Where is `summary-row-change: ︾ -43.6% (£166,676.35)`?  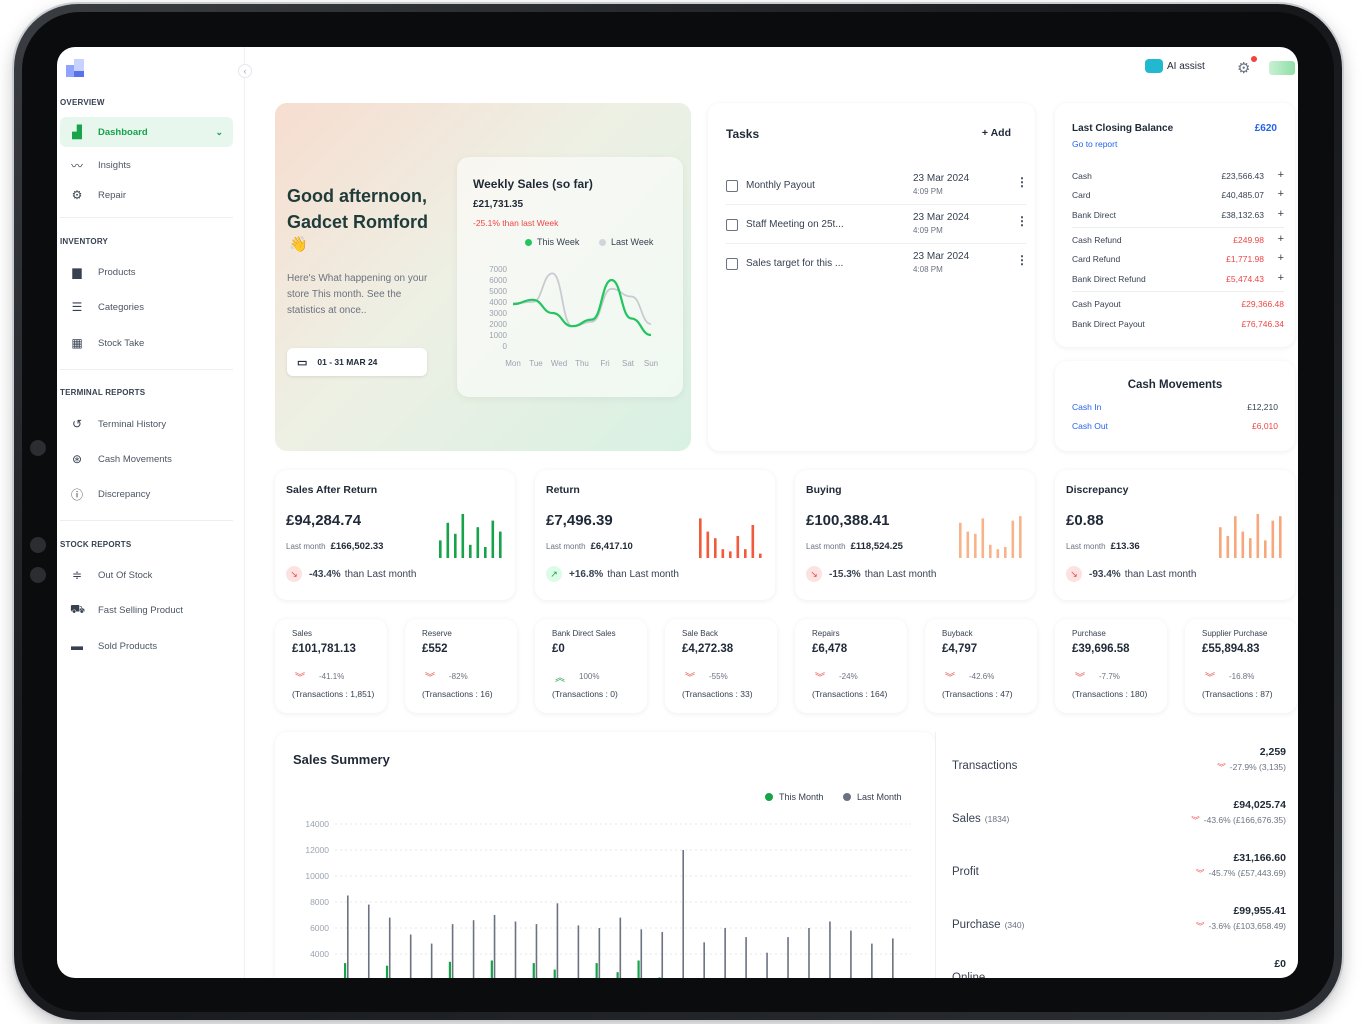
summary-row-change: ︾ -43.6% (£166,676.35) is located at coordinates (1238, 820).